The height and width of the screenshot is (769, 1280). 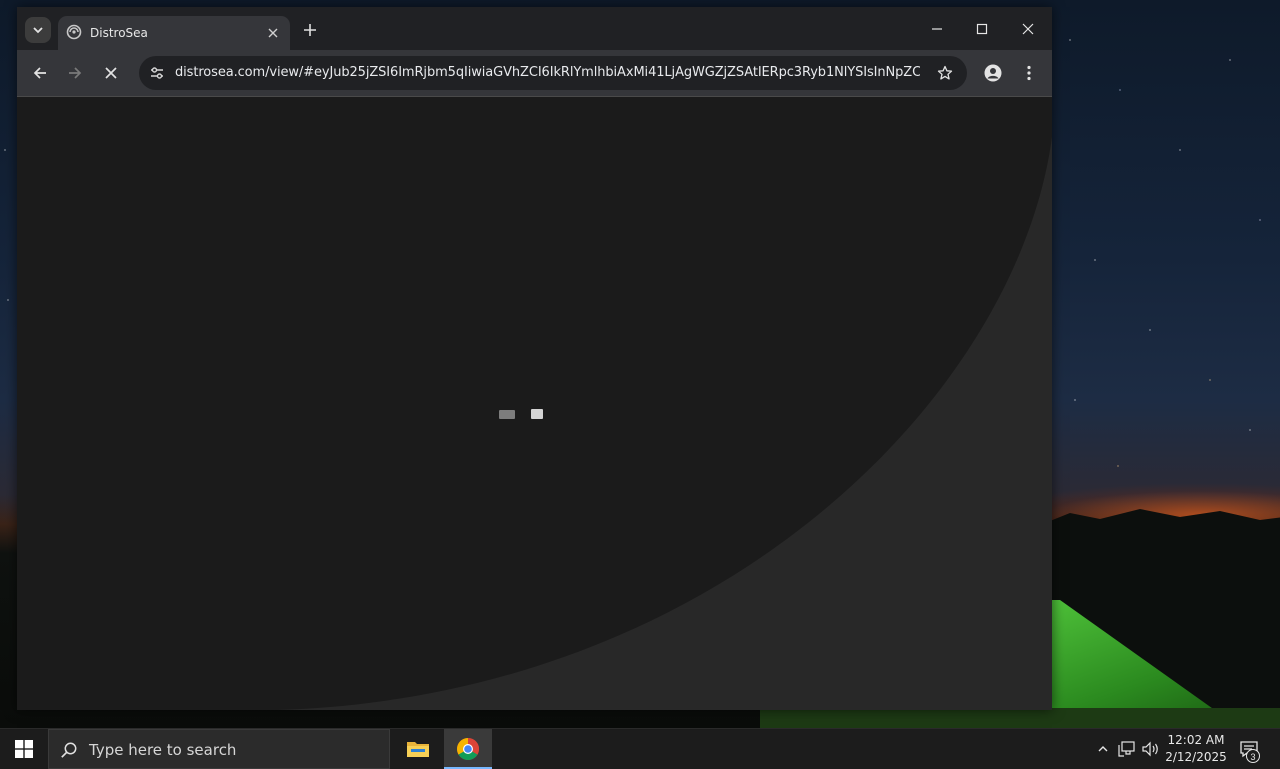 I want to click on arrow-left-icon, so click(x=39, y=73).